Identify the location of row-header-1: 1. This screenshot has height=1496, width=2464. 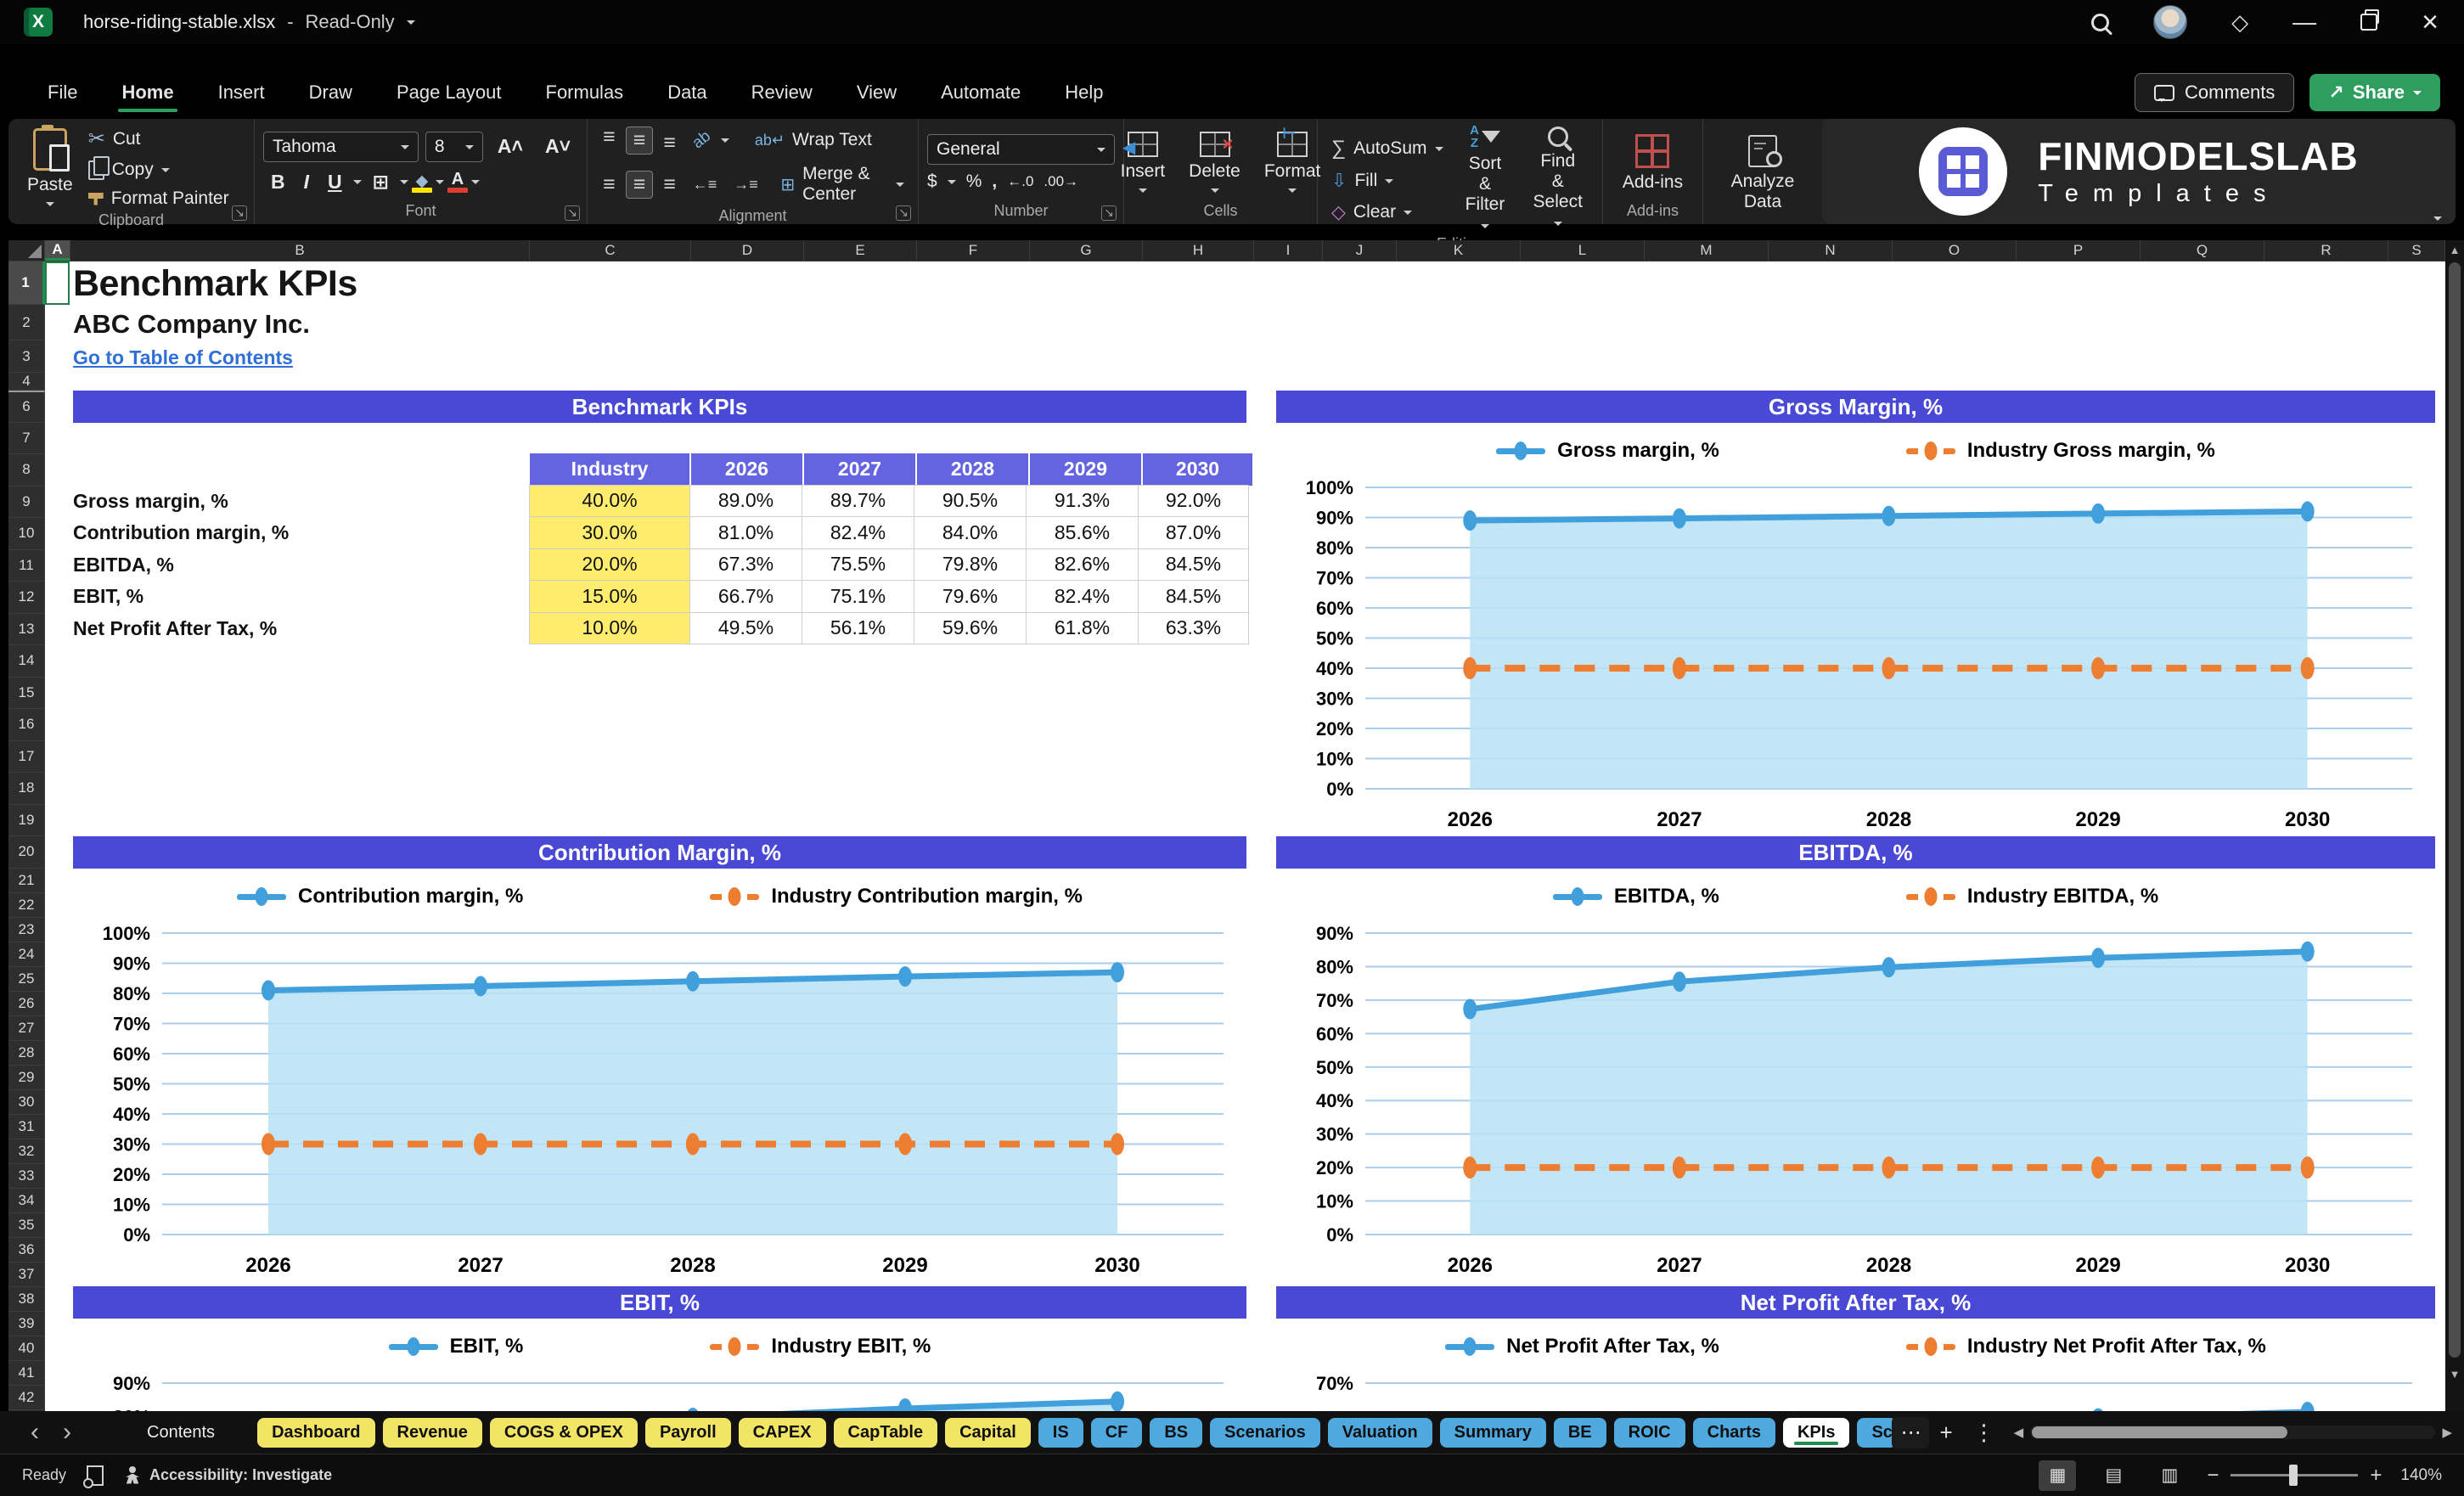
(26, 283).